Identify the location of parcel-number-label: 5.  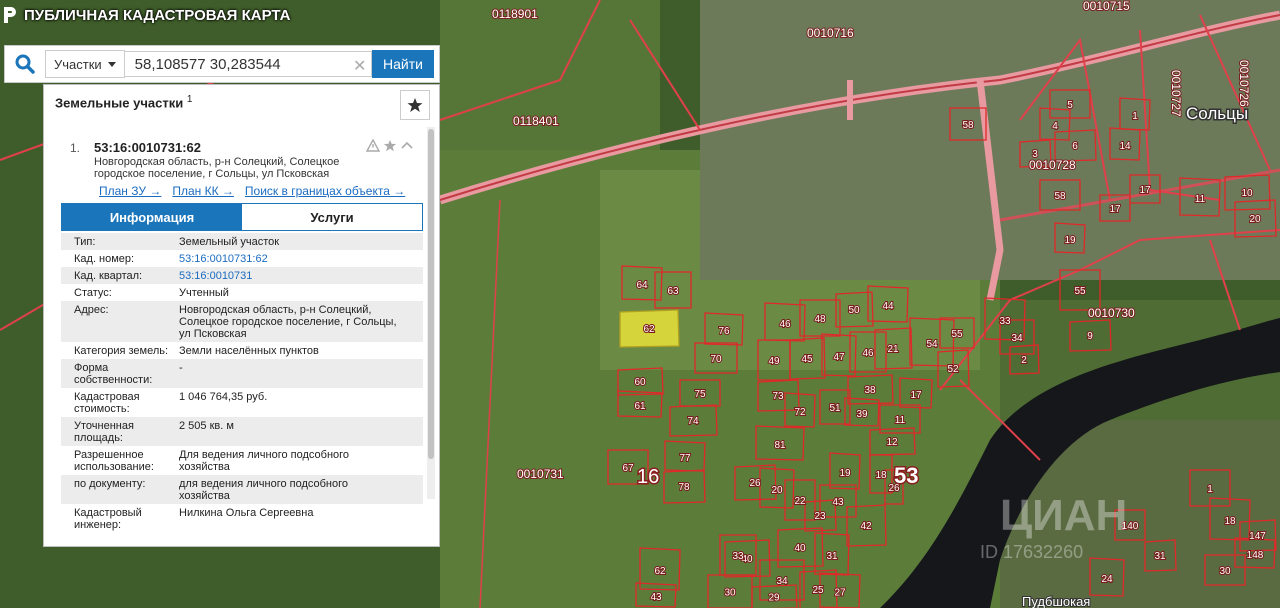
(1070, 105).